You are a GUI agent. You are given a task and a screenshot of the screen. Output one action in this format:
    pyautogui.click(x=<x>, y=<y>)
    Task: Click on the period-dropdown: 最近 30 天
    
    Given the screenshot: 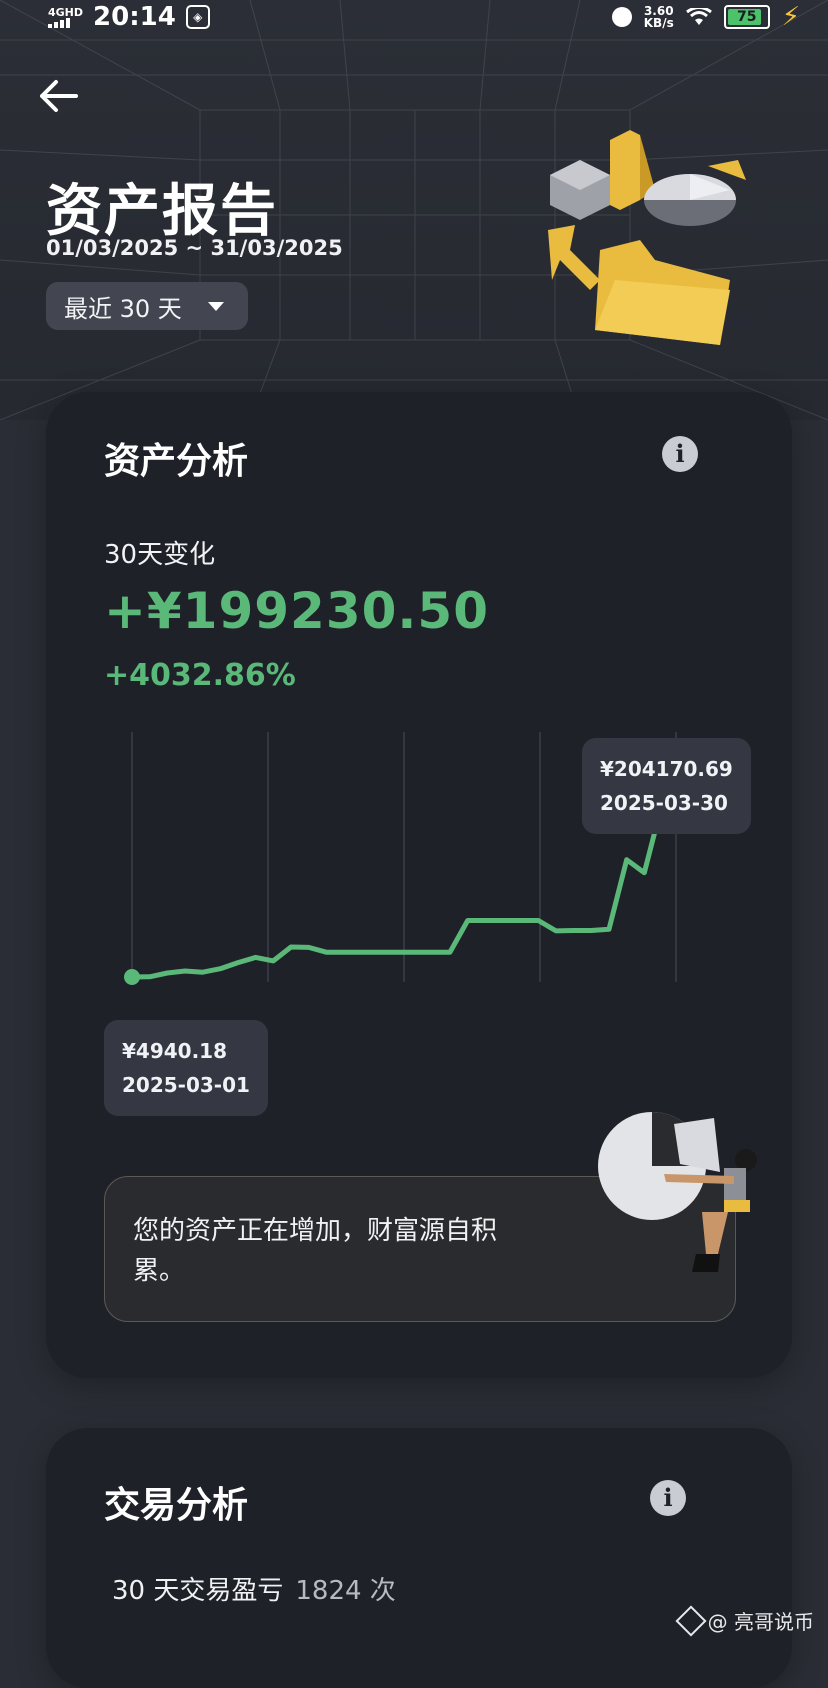 What is the action you would take?
    pyautogui.click(x=147, y=306)
    